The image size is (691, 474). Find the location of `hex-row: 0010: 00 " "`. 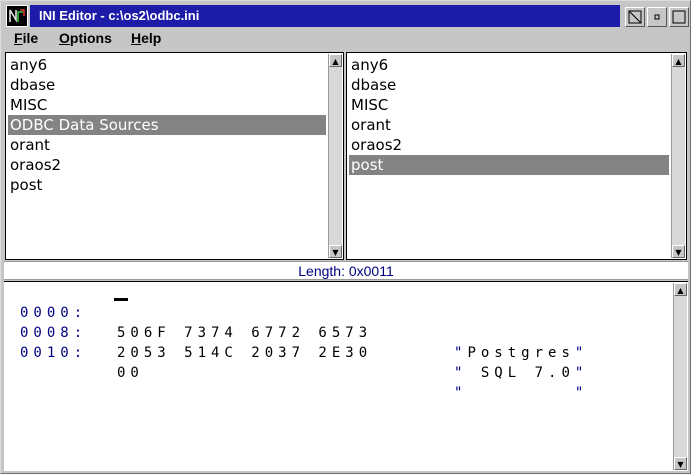

hex-row: 0010: 00 " " is located at coordinates (293, 362).